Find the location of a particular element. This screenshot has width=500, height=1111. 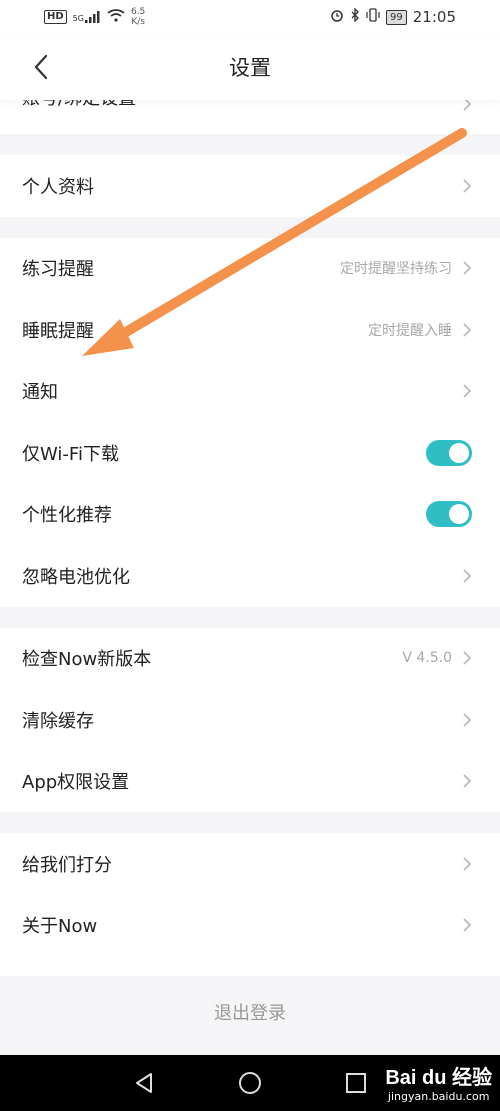

row-label: 练习提醒 is located at coordinates (58, 270).